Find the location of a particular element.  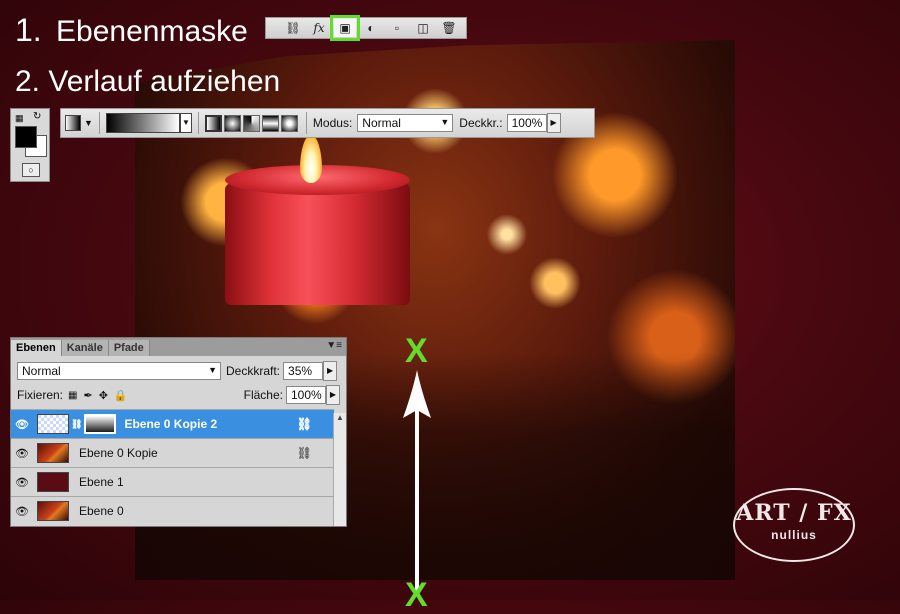

gradient-tool-icon is located at coordinates (73, 123).